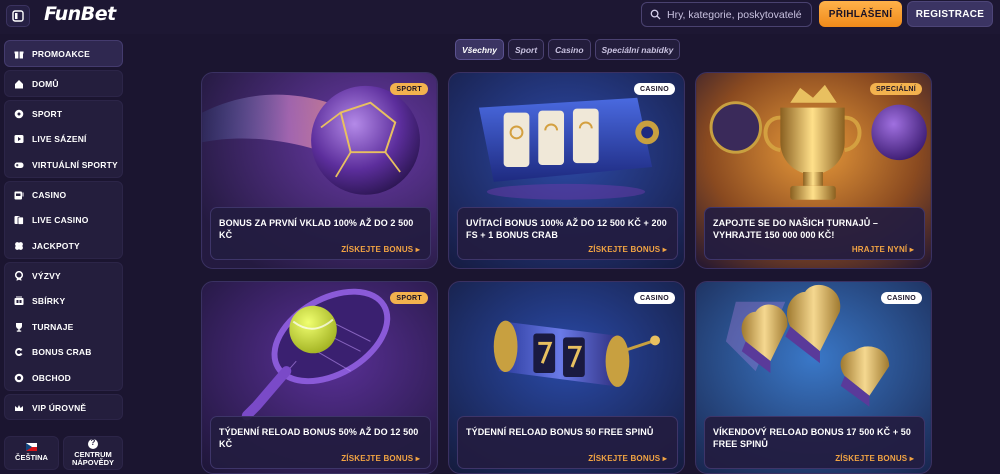  I want to click on gamepad-icon, so click(18, 165).